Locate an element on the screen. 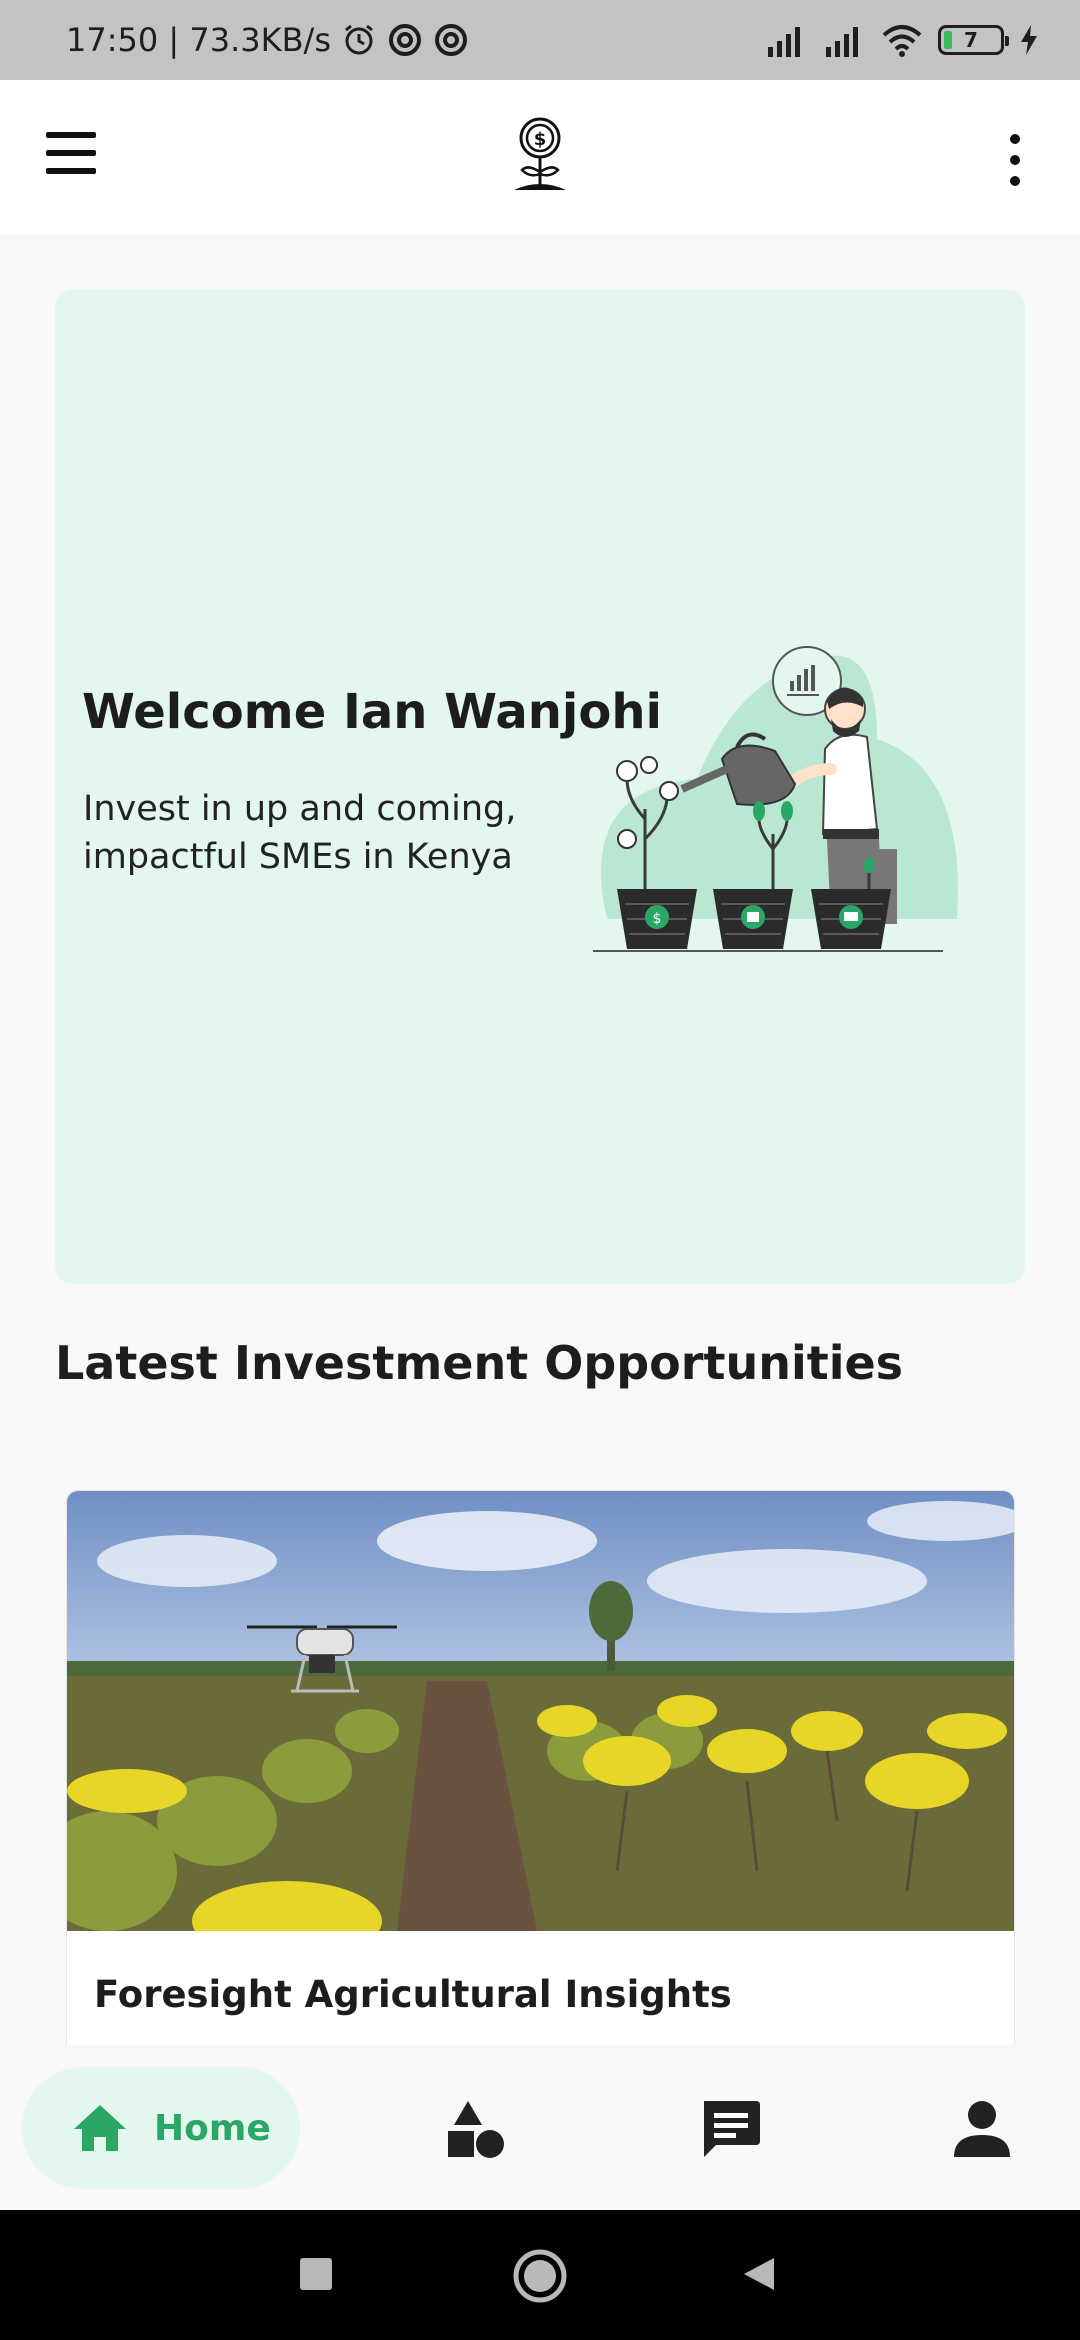 This screenshot has height=2340, width=1080. hamburger-menu-icon is located at coordinates (77, 157).